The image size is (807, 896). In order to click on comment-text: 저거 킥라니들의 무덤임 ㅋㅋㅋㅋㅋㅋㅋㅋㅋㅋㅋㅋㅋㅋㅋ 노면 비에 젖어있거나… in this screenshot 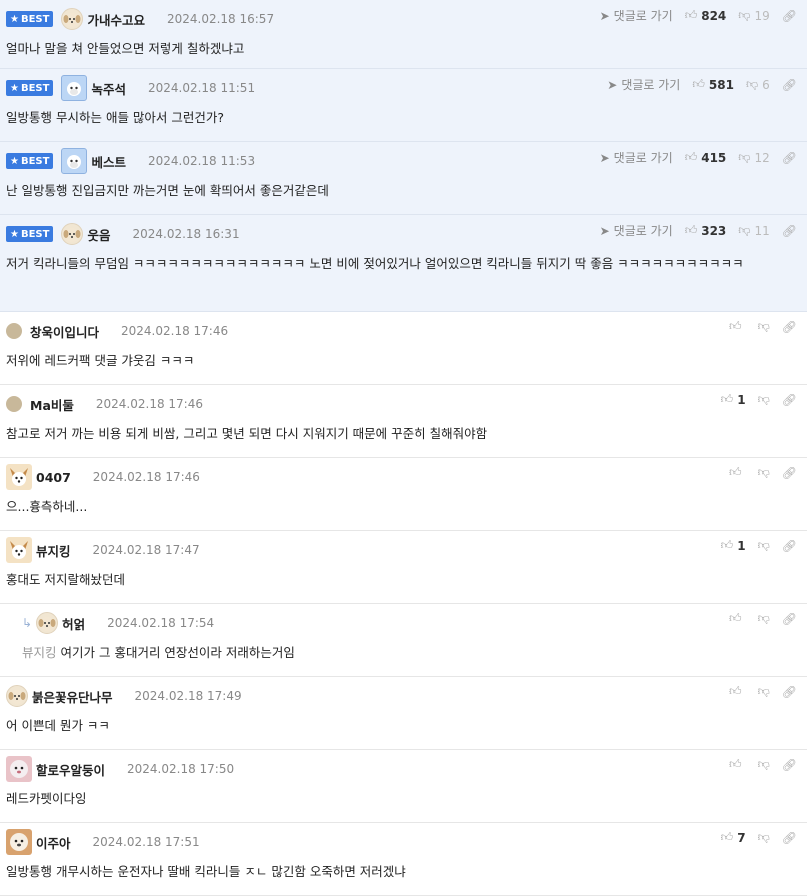, I will do `click(375, 263)`.